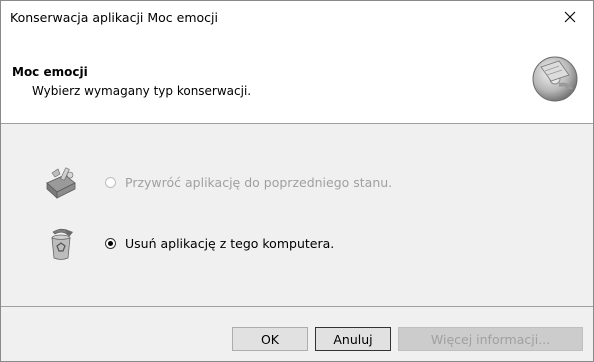  I want to click on radio-remove, so click(110, 243).